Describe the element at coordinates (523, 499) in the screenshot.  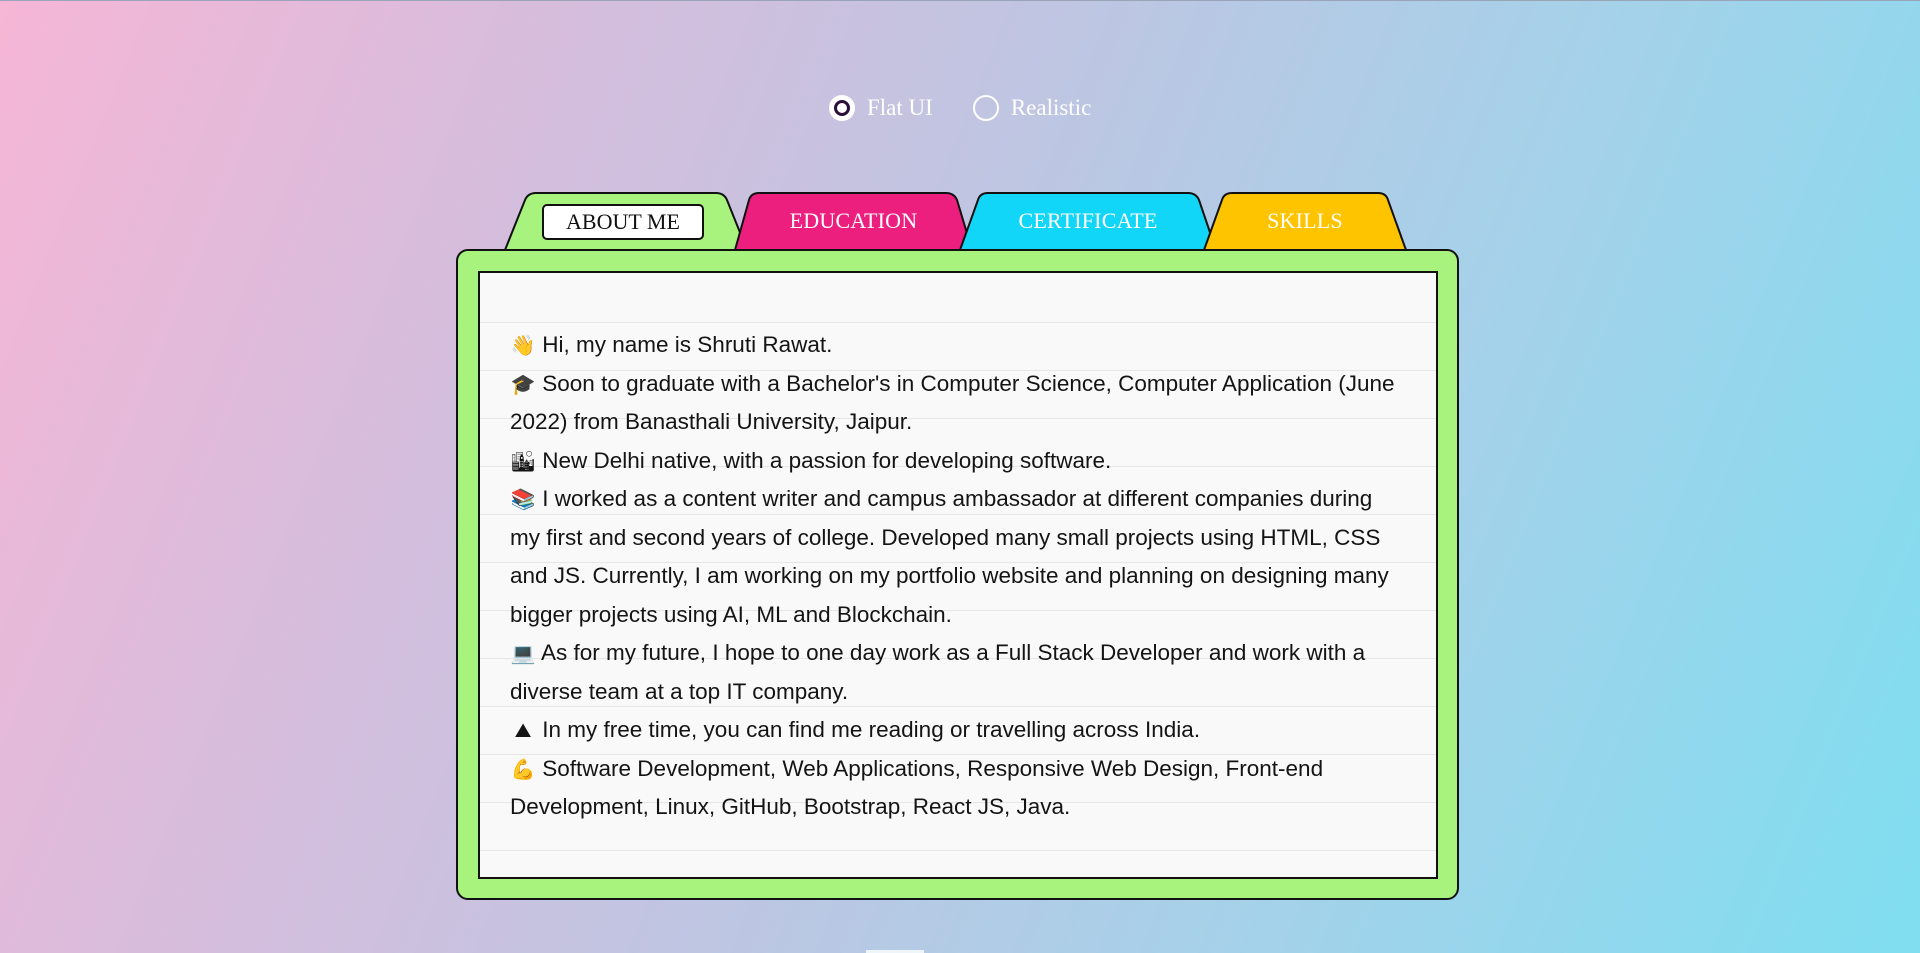
I see `books-icon: 📚` at that location.